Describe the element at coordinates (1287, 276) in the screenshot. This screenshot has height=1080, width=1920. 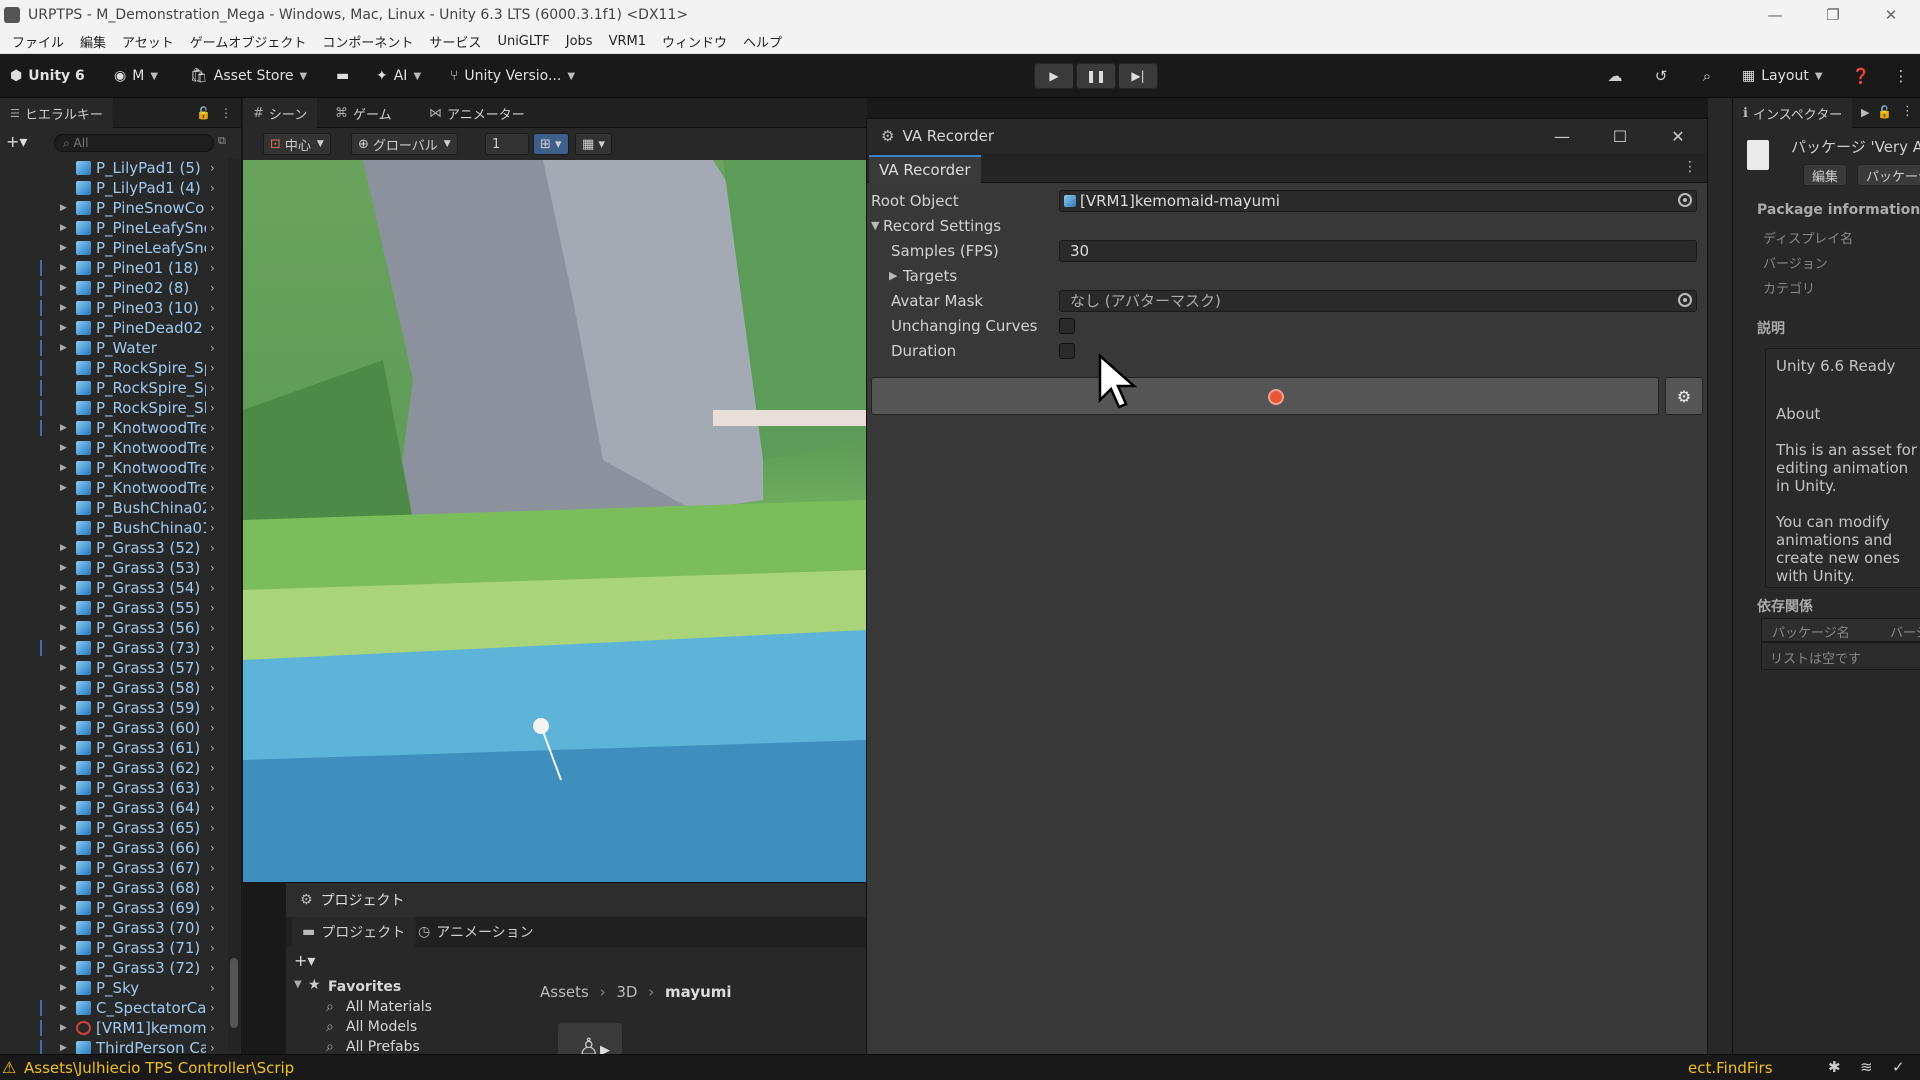
I see `targets-row: ▶ Targets` at that location.